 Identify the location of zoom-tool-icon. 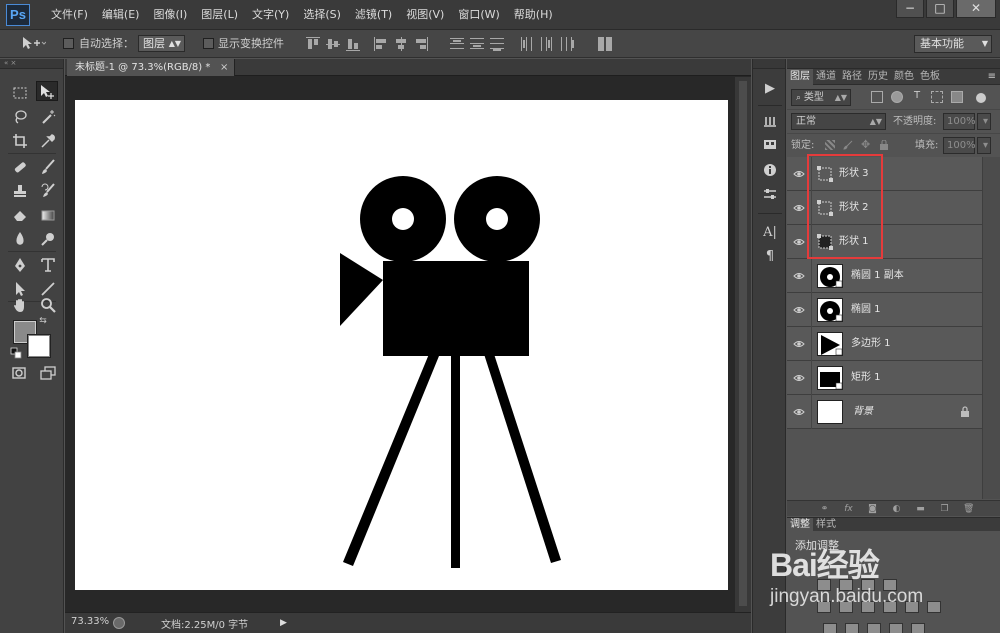
(48, 305).